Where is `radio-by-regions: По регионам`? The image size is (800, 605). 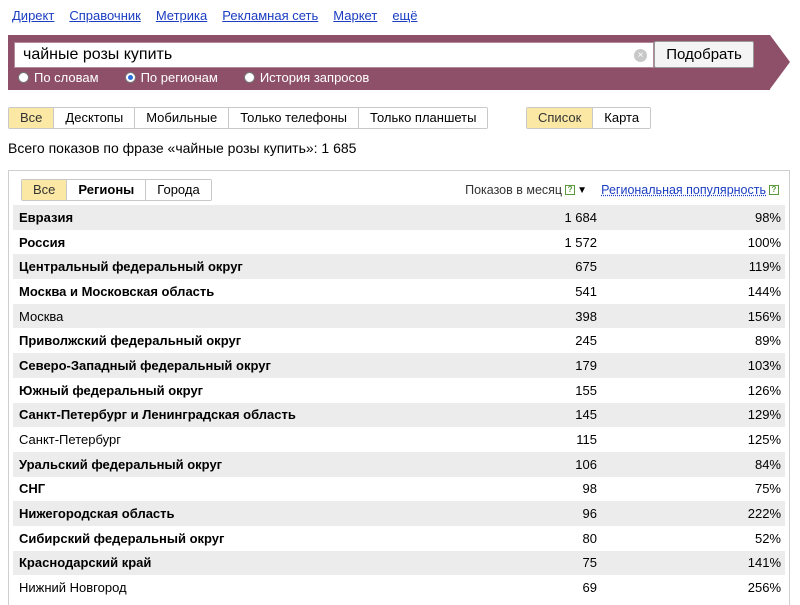 radio-by-regions: По регионам is located at coordinates (171, 77).